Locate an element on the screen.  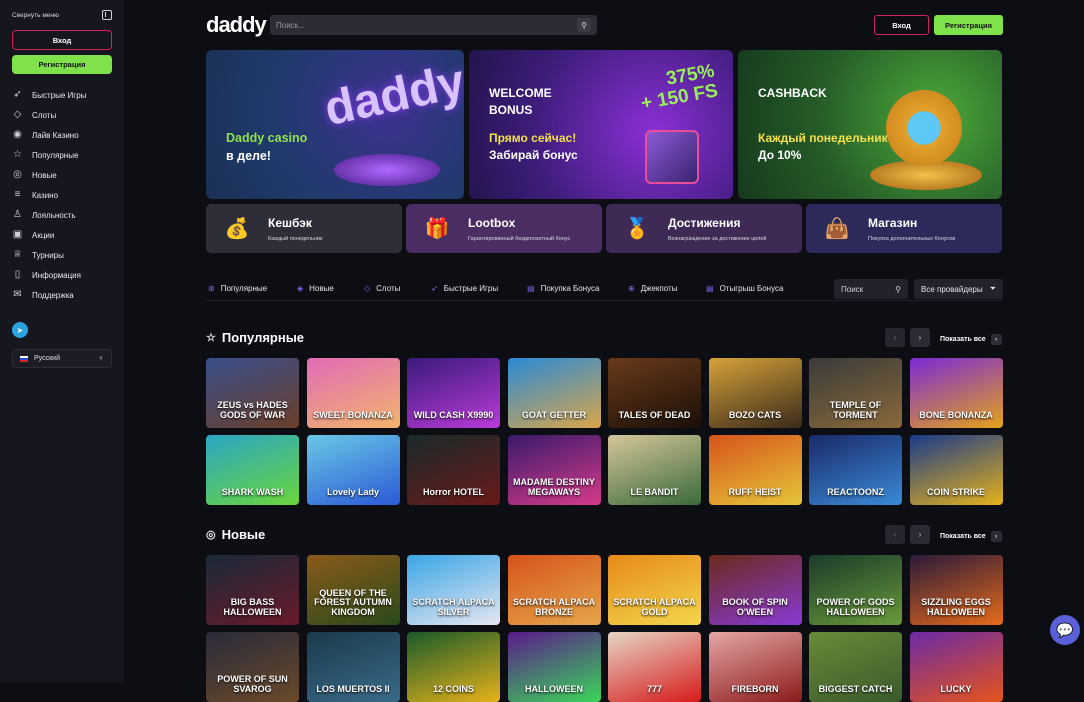
game-tile: REACTOONZ is located at coordinates (855, 470).